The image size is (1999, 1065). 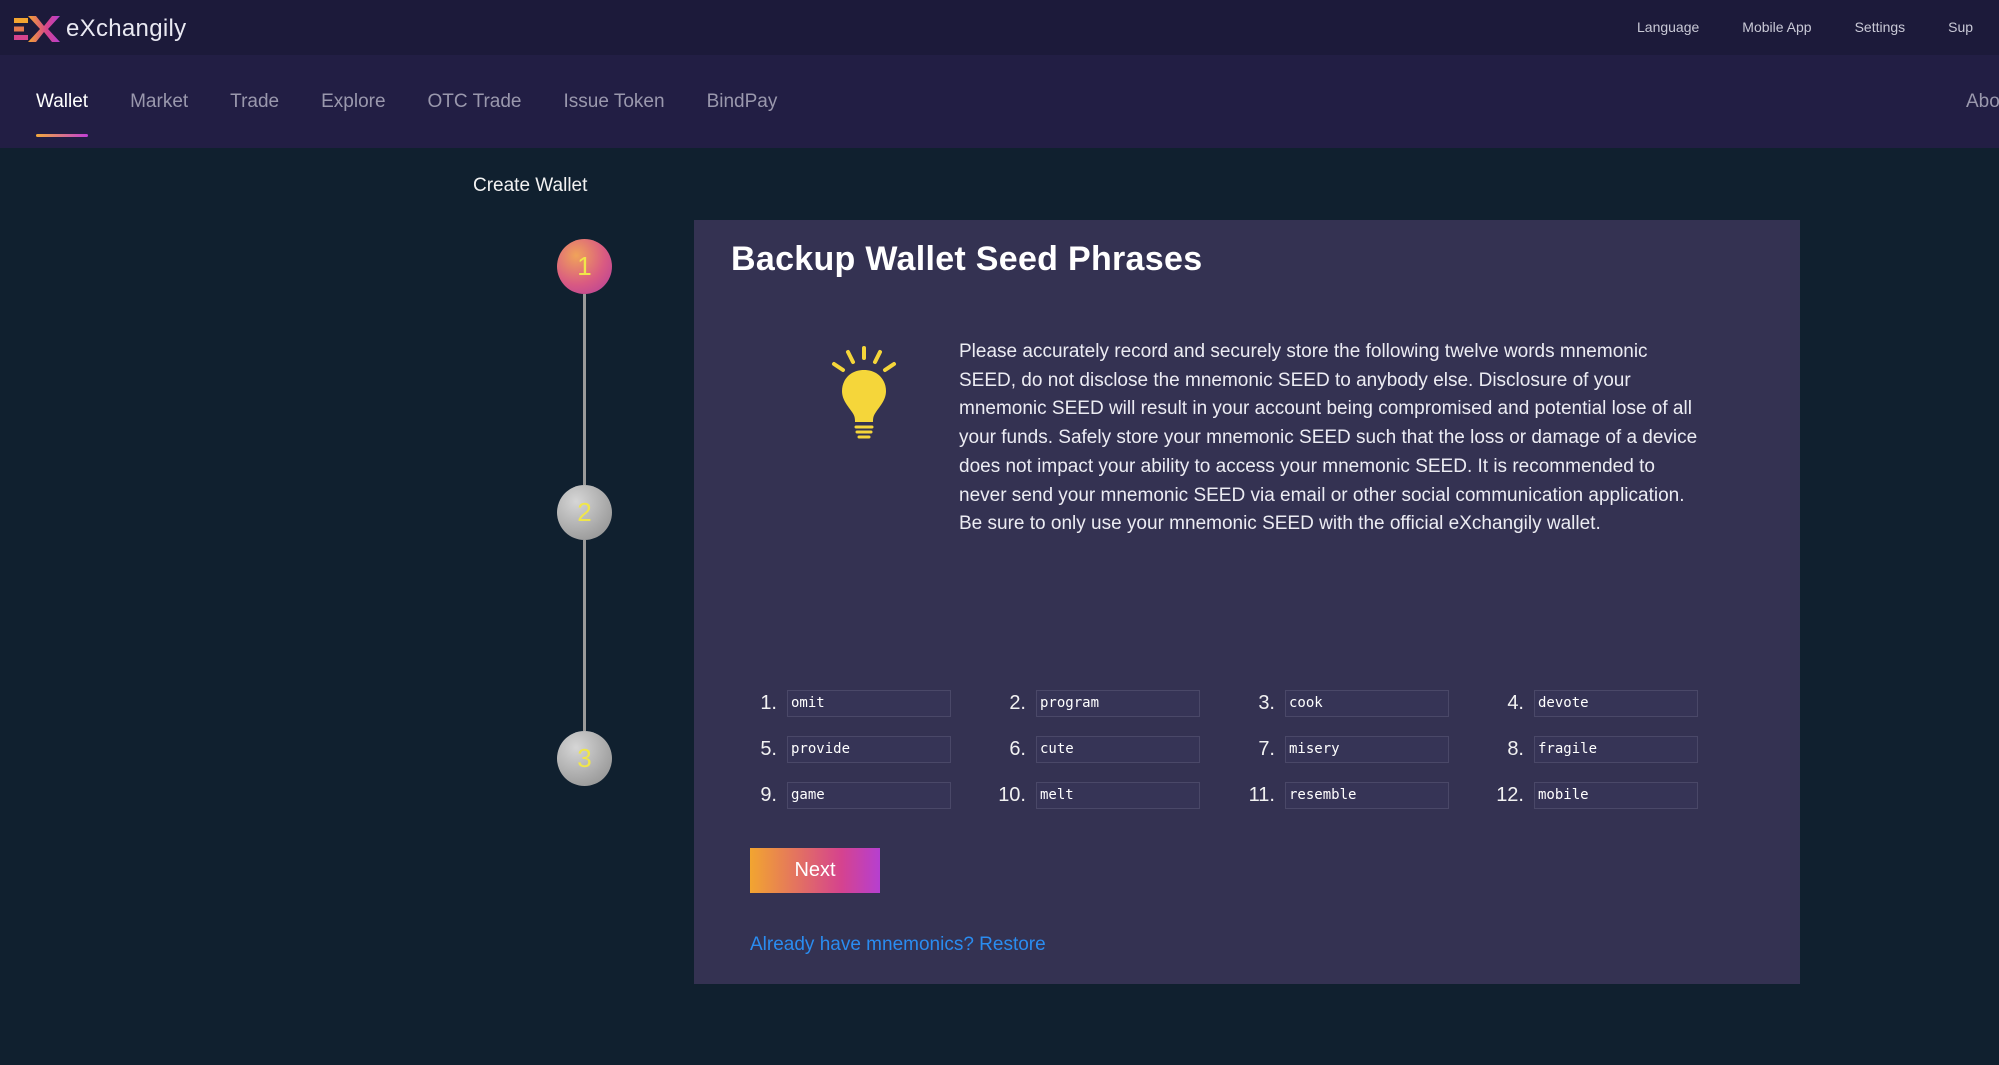 I want to click on seed-word-field: game, so click(x=869, y=795).